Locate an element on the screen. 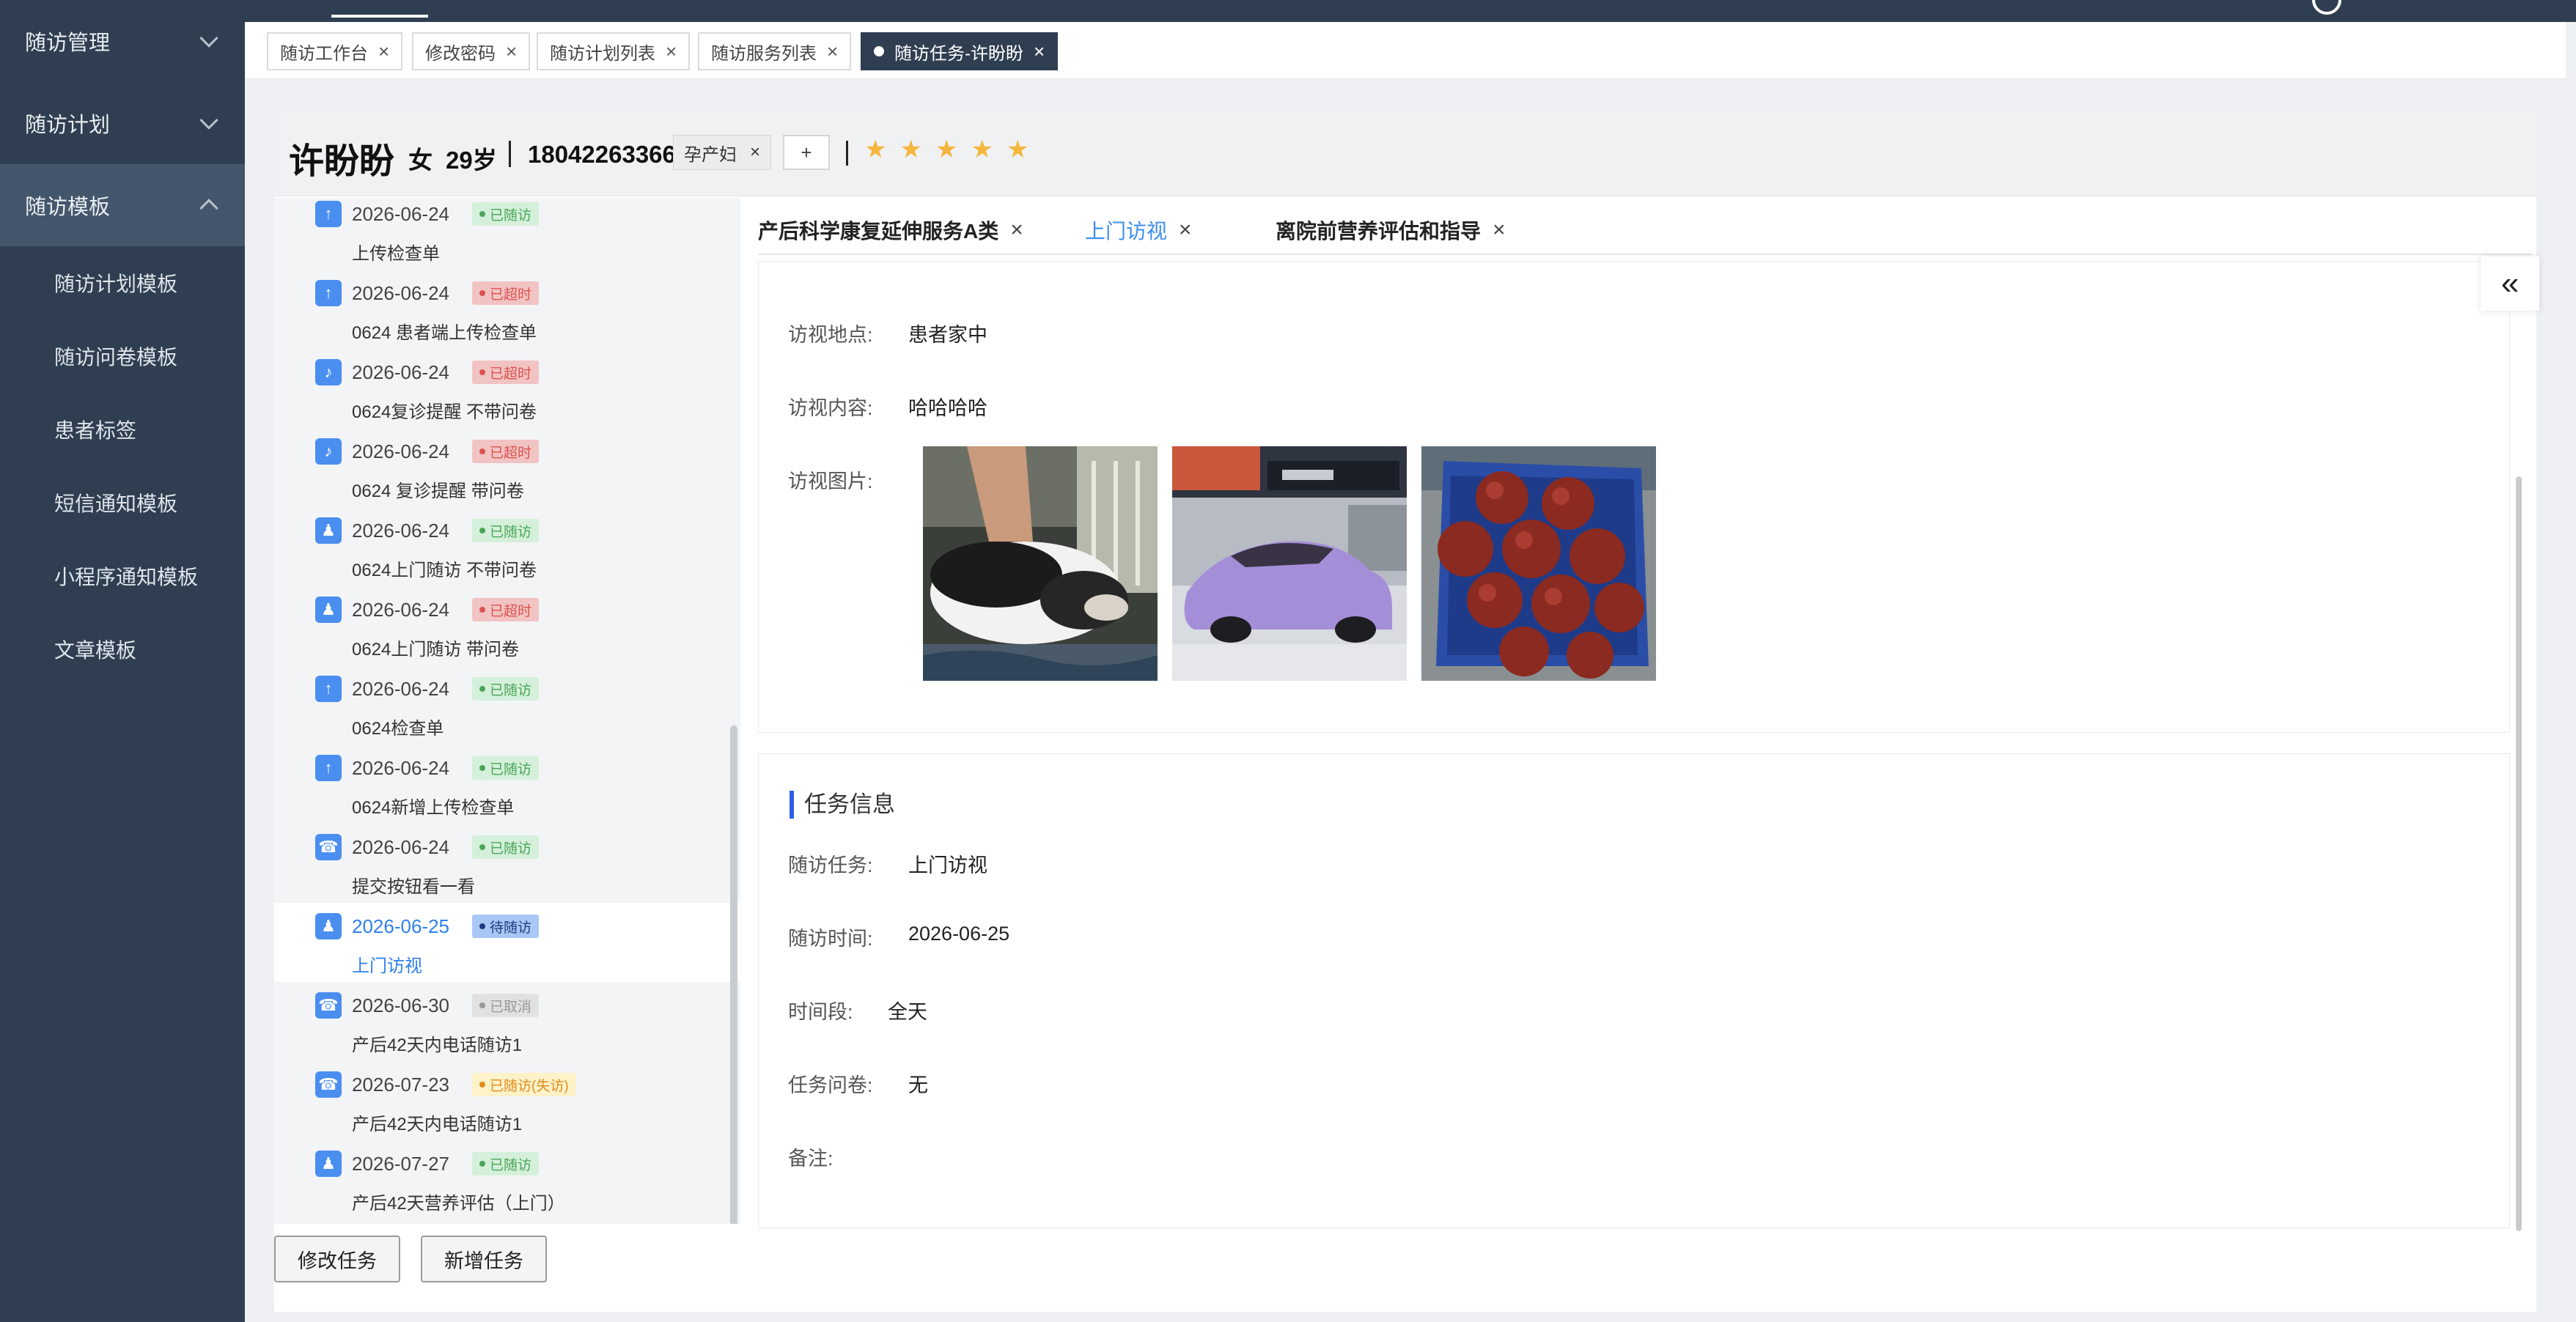 This screenshot has height=1322, width=2576. visit-photo-fruit is located at coordinates (1538, 563).